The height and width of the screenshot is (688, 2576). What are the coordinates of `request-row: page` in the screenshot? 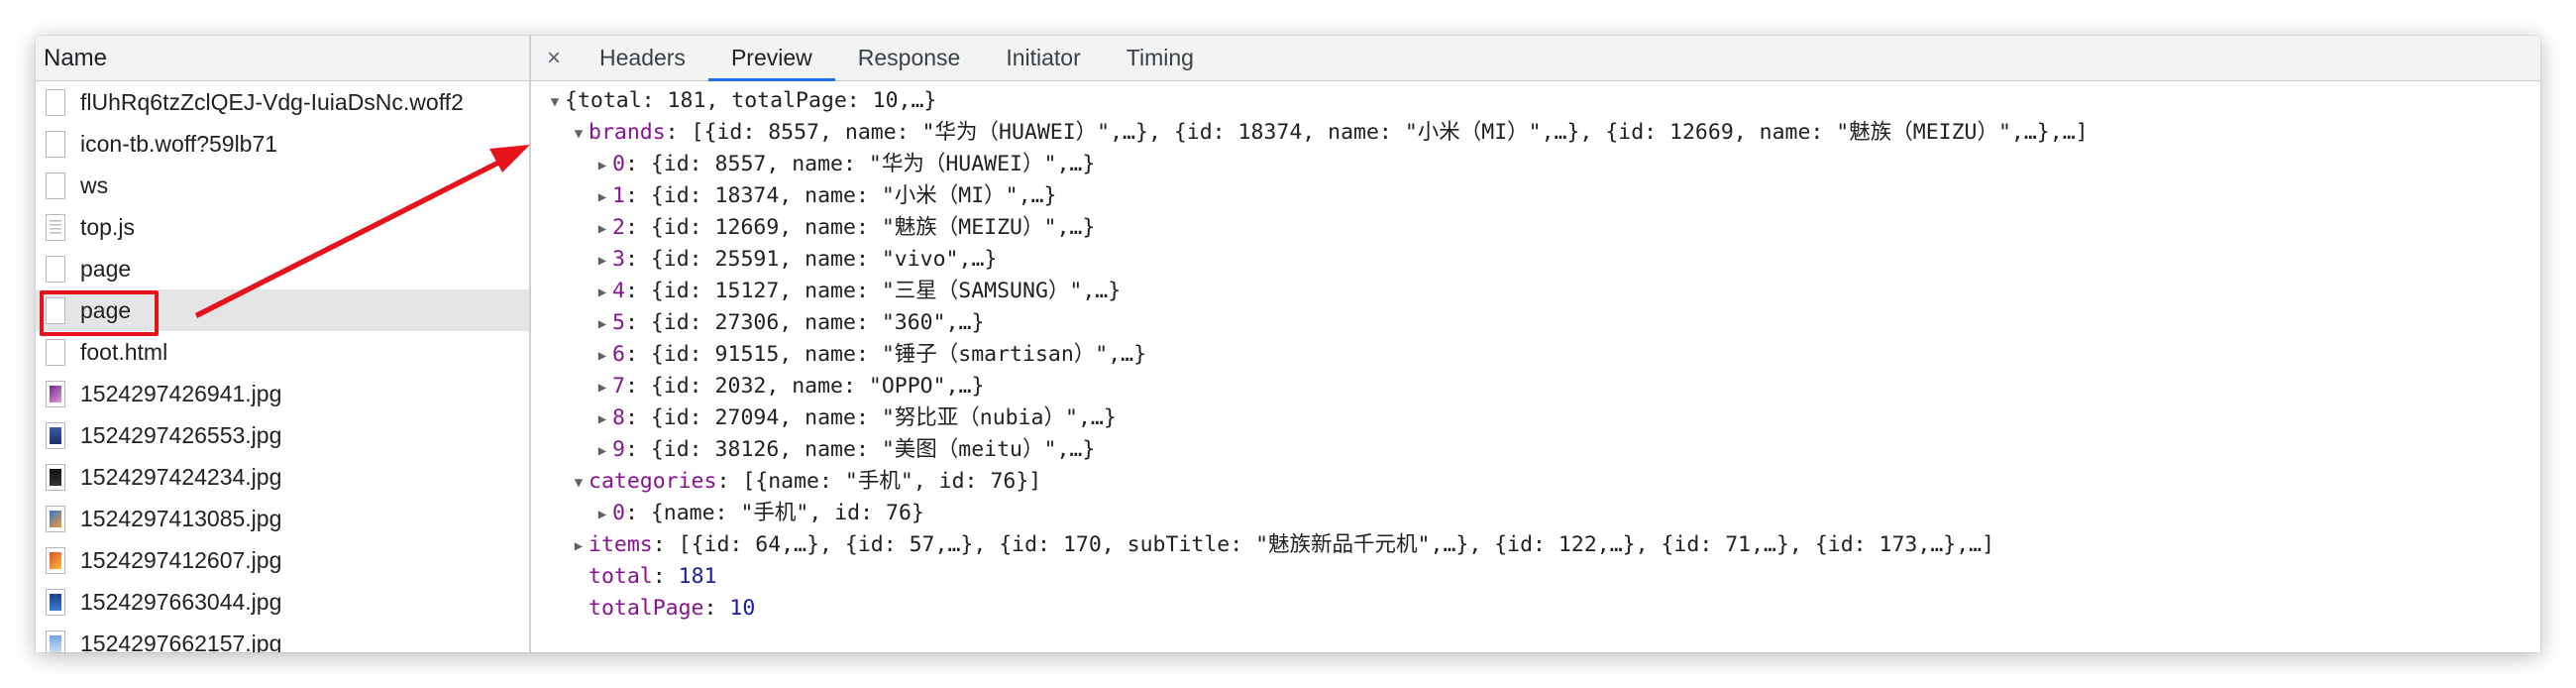 It's located at (283, 268).